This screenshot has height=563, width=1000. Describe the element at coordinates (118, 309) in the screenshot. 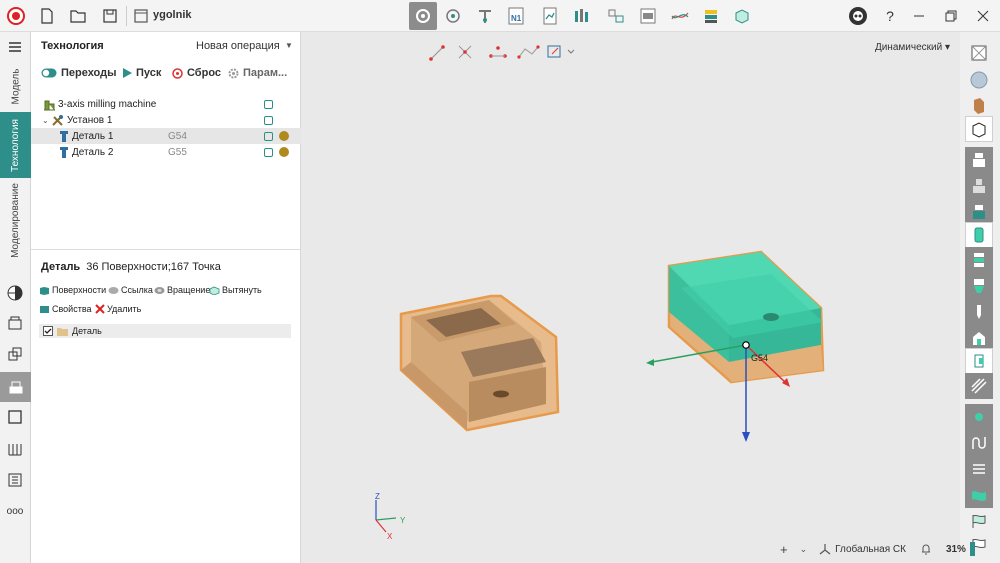

I see `delete-button: Удалить` at that location.